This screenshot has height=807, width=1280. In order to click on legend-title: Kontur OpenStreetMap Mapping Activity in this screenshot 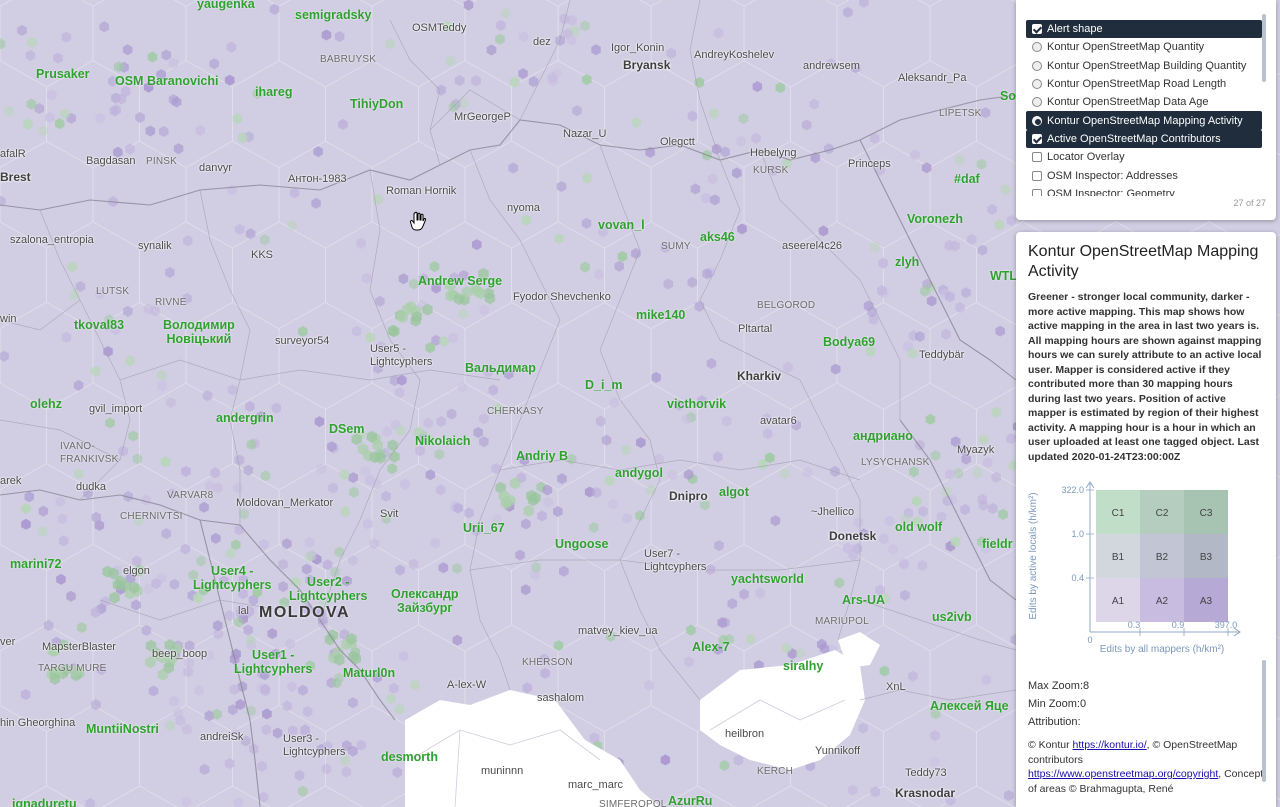, I will do `click(1143, 261)`.